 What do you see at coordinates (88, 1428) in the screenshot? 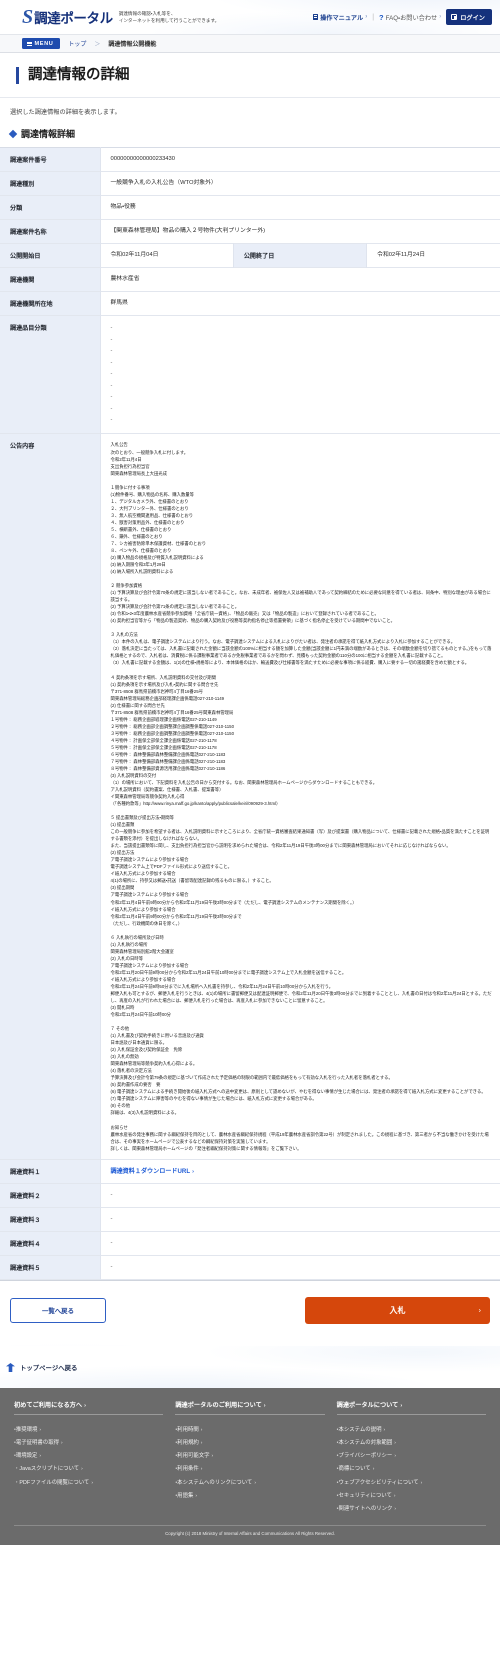
I see `footer-link: 推奨環境›` at bounding box center [88, 1428].